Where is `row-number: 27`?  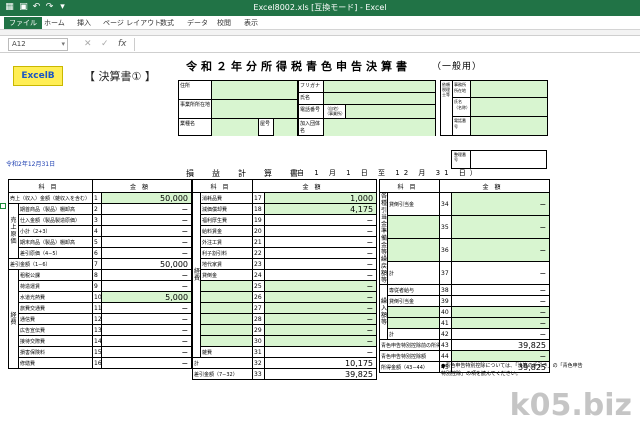
row-number: 27 is located at coordinates (259, 308).